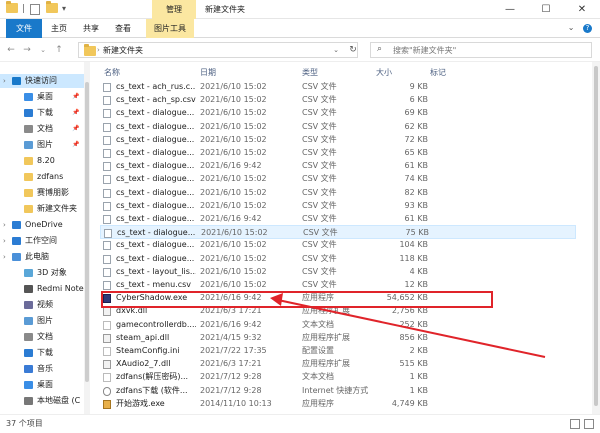 The width and height of the screenshot is (600, 433). What do you see at coordinates (44, 209) in the screenshot?
I see `sidebar-item: 新建文件夹` at bounding box center [44, 209].